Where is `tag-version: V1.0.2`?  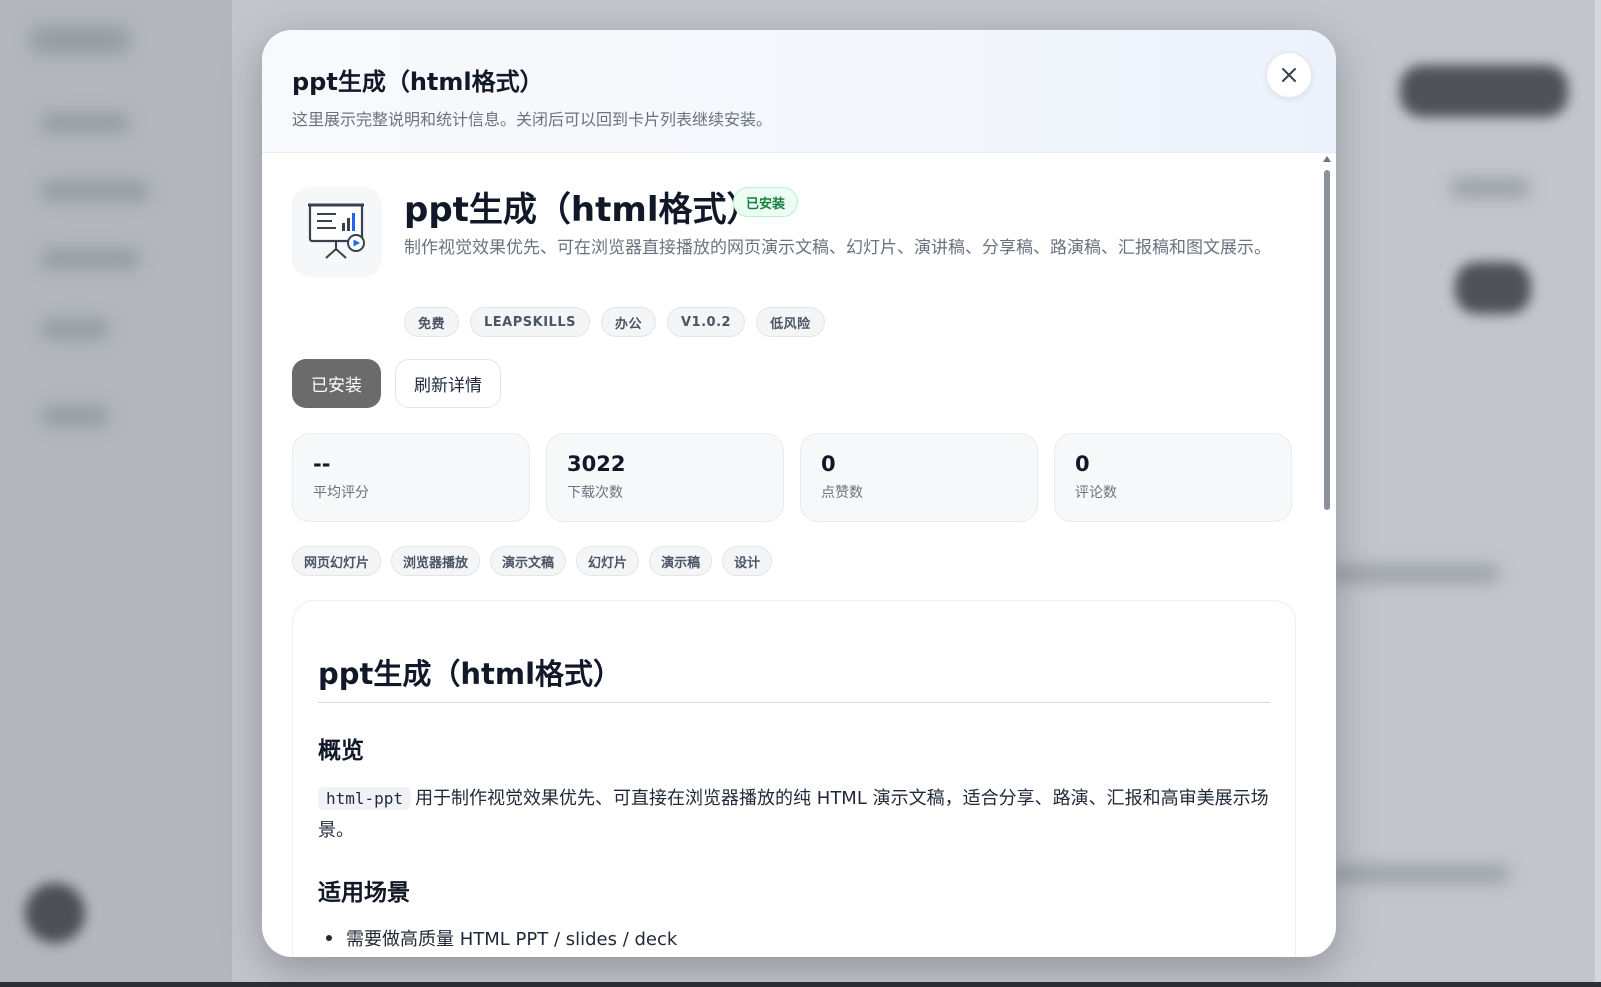 tag-version: V1.0.2 is located at coordinates (706, 322).